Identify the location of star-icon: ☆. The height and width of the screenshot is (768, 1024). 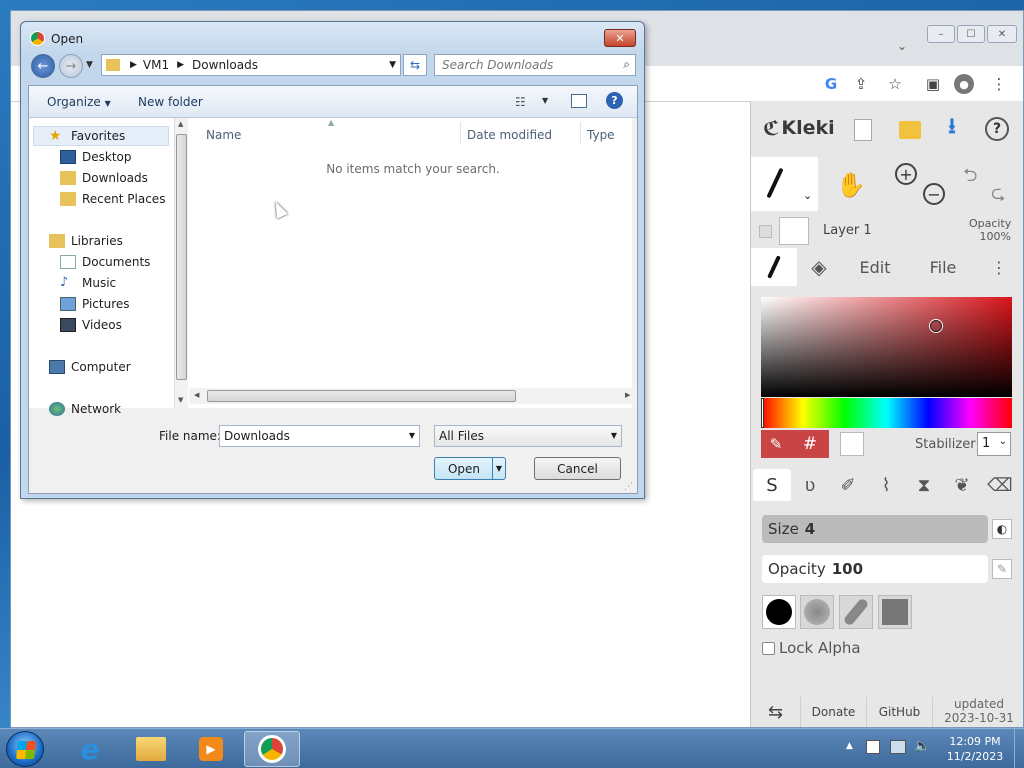
(895, 84).